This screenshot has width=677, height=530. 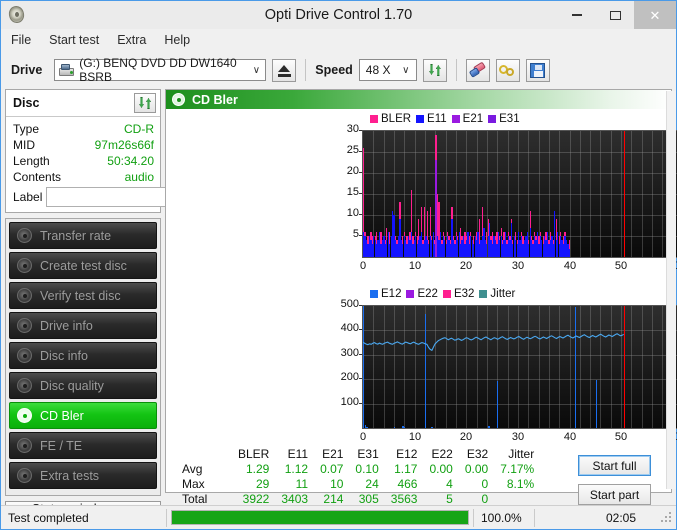 What do you see at coordinates (501, 517) in the screenshot?
I see `progress-percent: 100.0%` at bounding box center [501, 517].